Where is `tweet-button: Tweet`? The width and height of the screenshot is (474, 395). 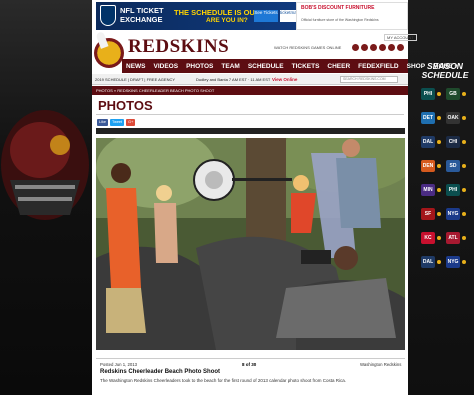
tweet-button: Tweet is located at coordinates (117, 122).